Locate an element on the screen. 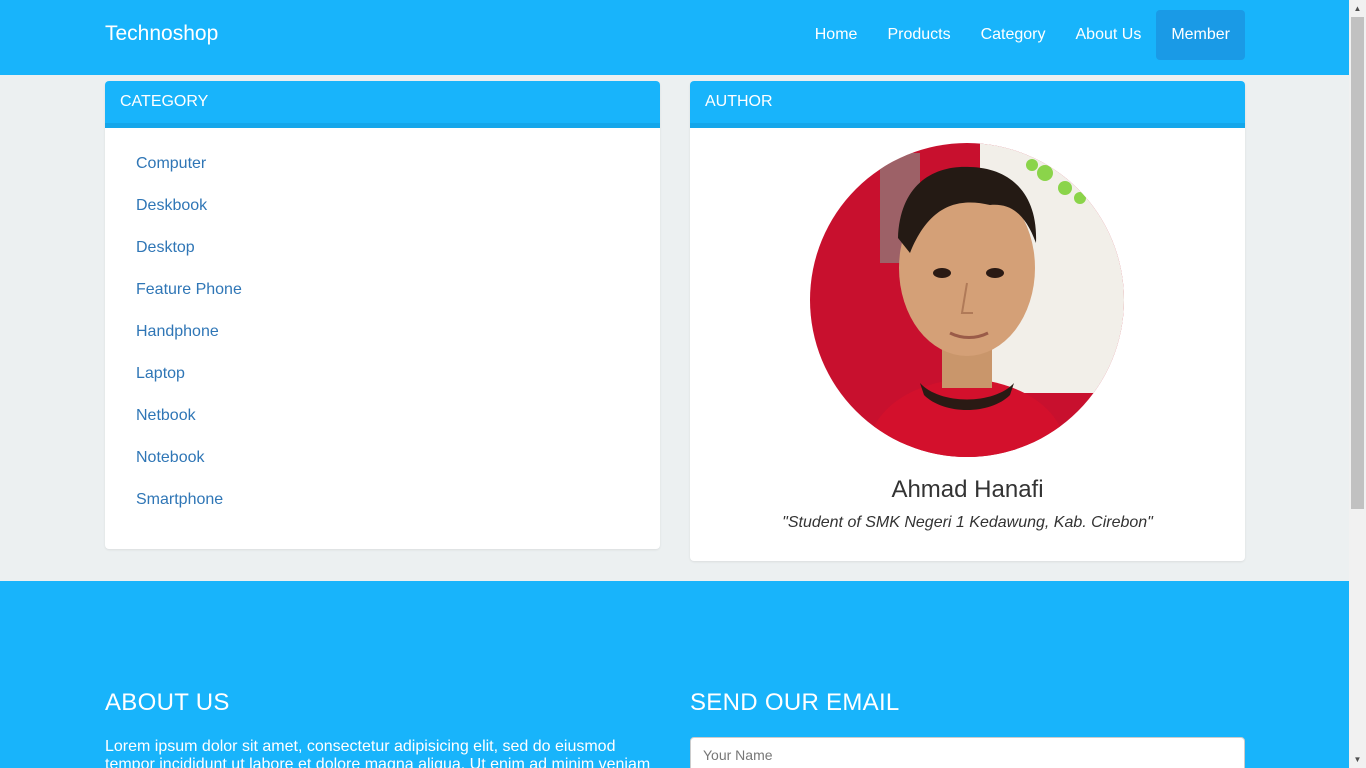  nav-menu: Home Products Category About Us Member is located at coordinates (1022, 35).